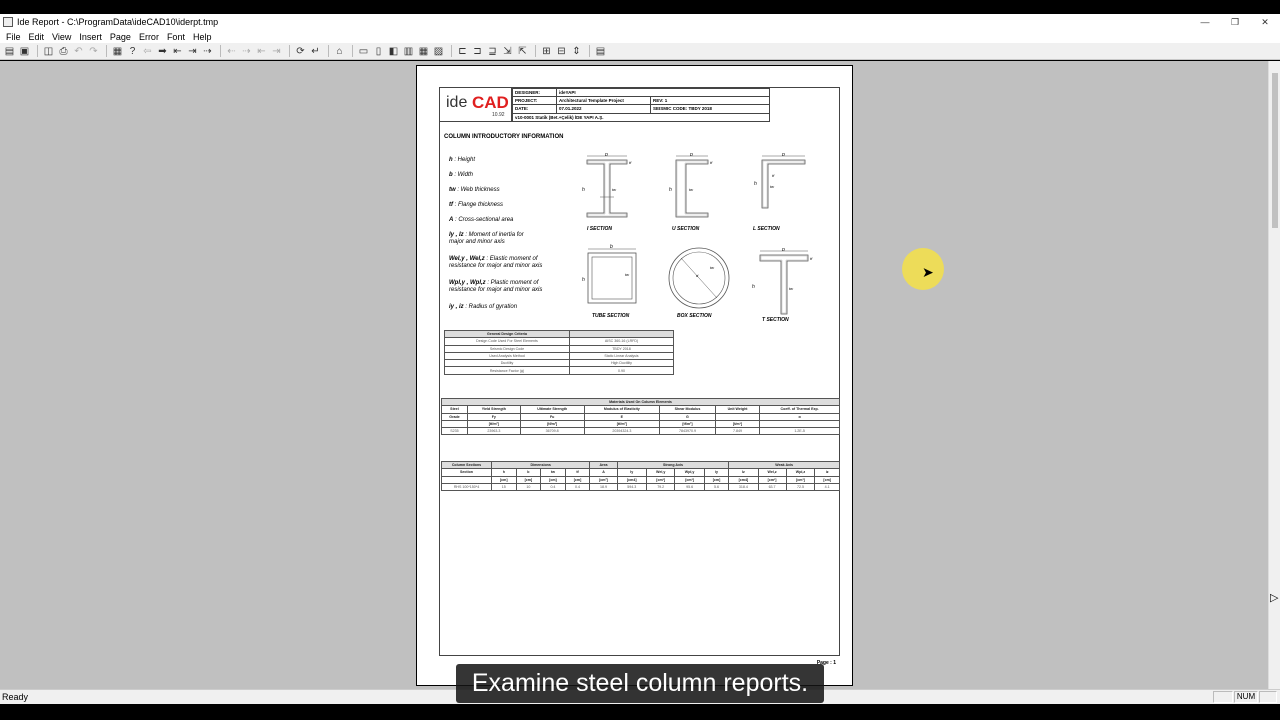  I want to click on align-right-icon: ⊒, so click(492, 51).